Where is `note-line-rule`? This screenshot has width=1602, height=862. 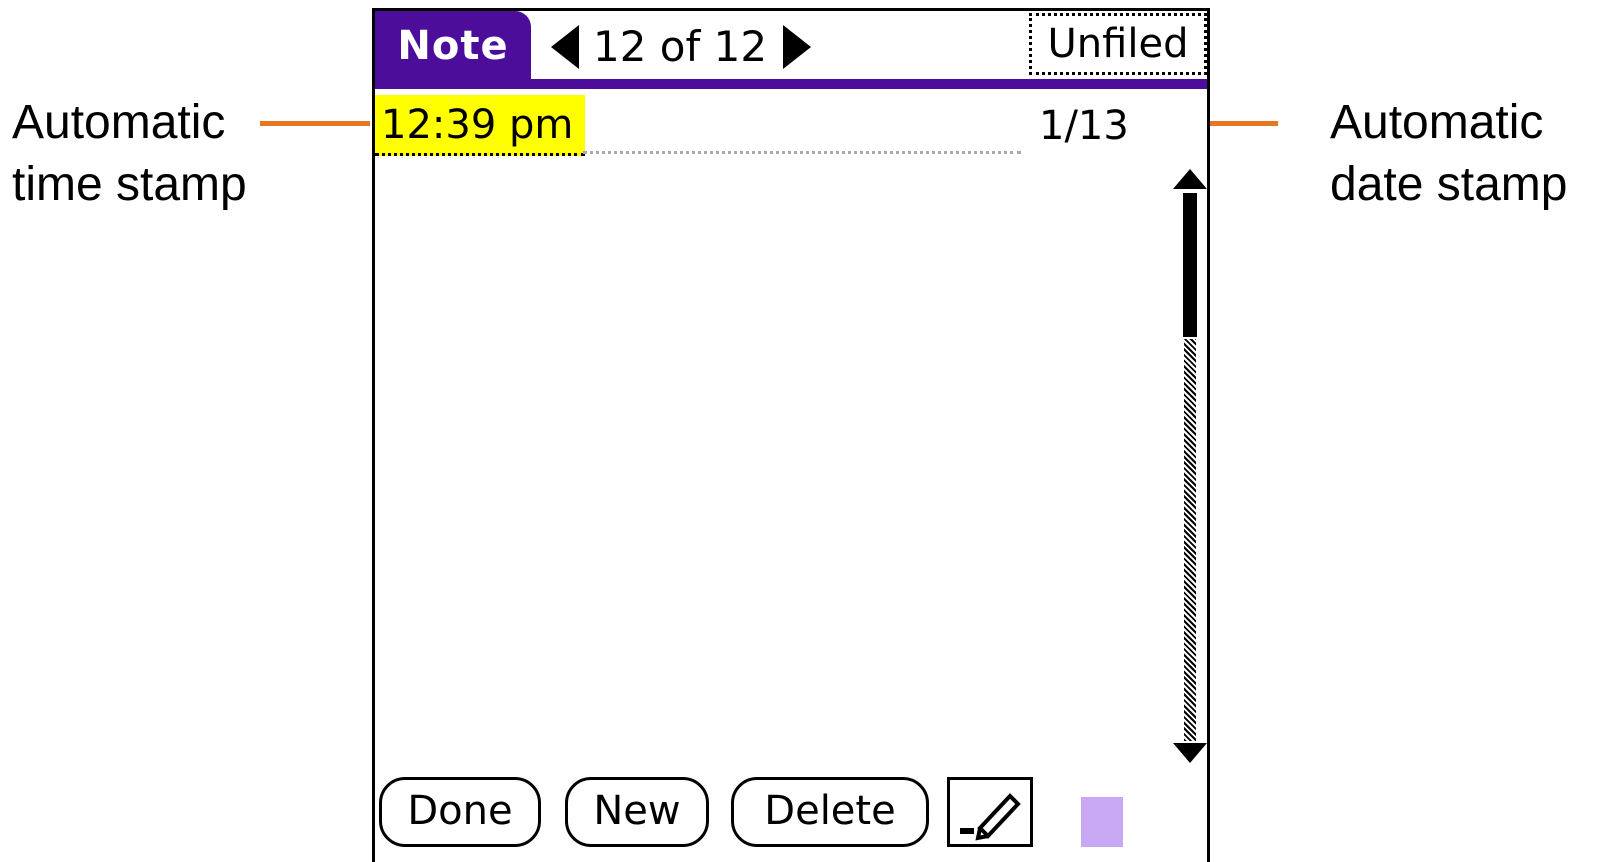
note-line-rule is located at coordinates (802, 152).